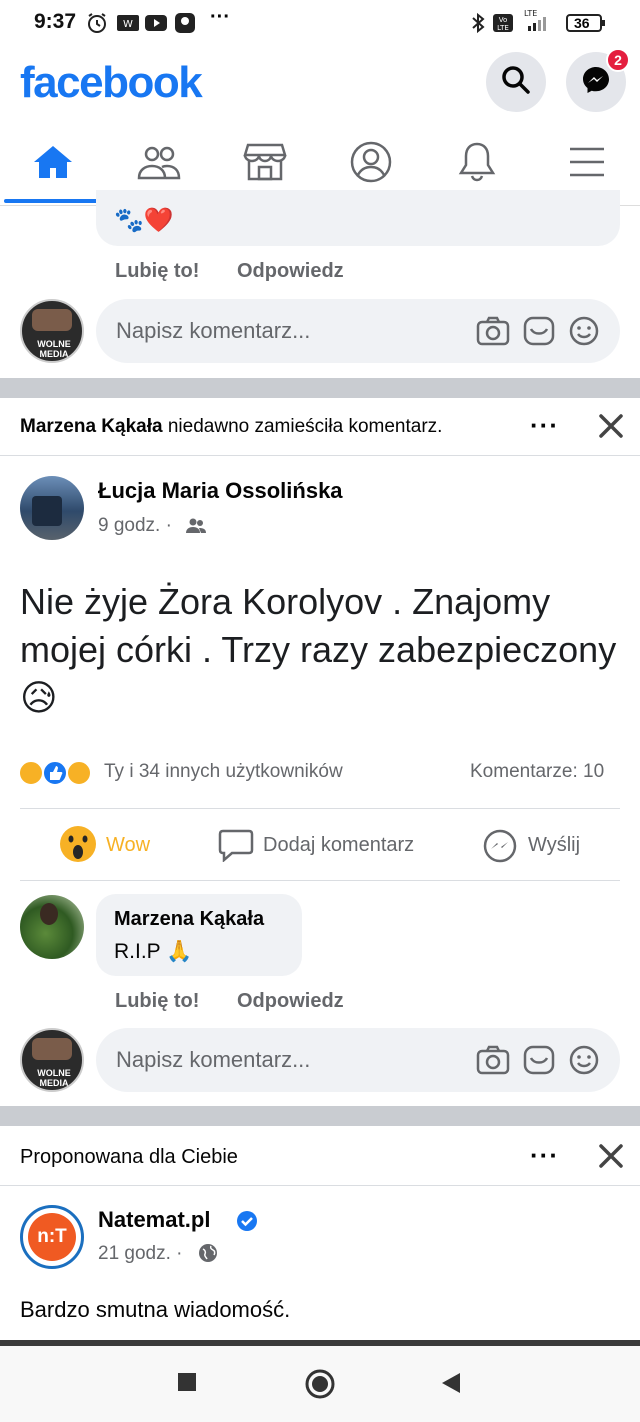 The height and width of the screenshot is (1422, 640). What do you see at coordinates (358, 218) in the screenshot?
I see `comment-bubble: 🐾❤️` at bounding box center [358, 218].